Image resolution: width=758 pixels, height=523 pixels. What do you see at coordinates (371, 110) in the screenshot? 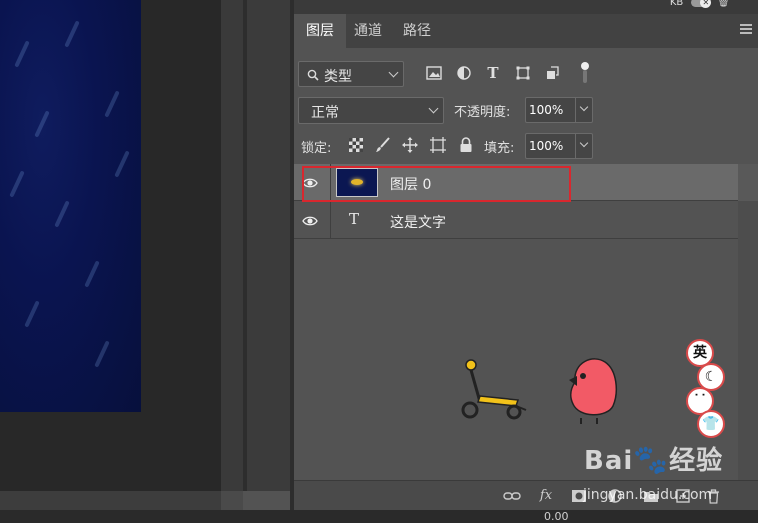
I see `blend-mode-select: 正常` at bounding box center [371, 110].